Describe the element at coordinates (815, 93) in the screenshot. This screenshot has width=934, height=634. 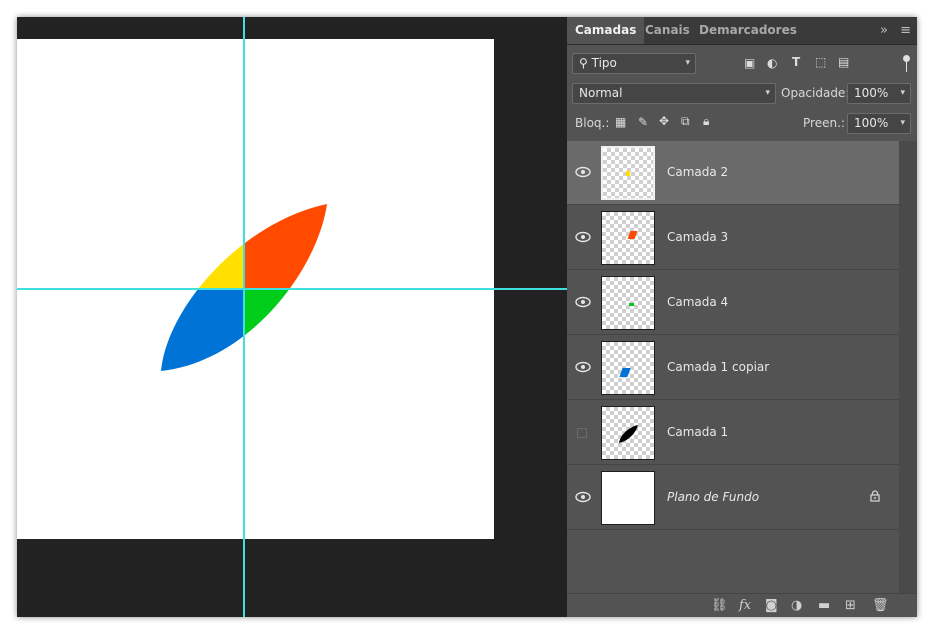
I see `opacity-label: Opacidade:` at that location.